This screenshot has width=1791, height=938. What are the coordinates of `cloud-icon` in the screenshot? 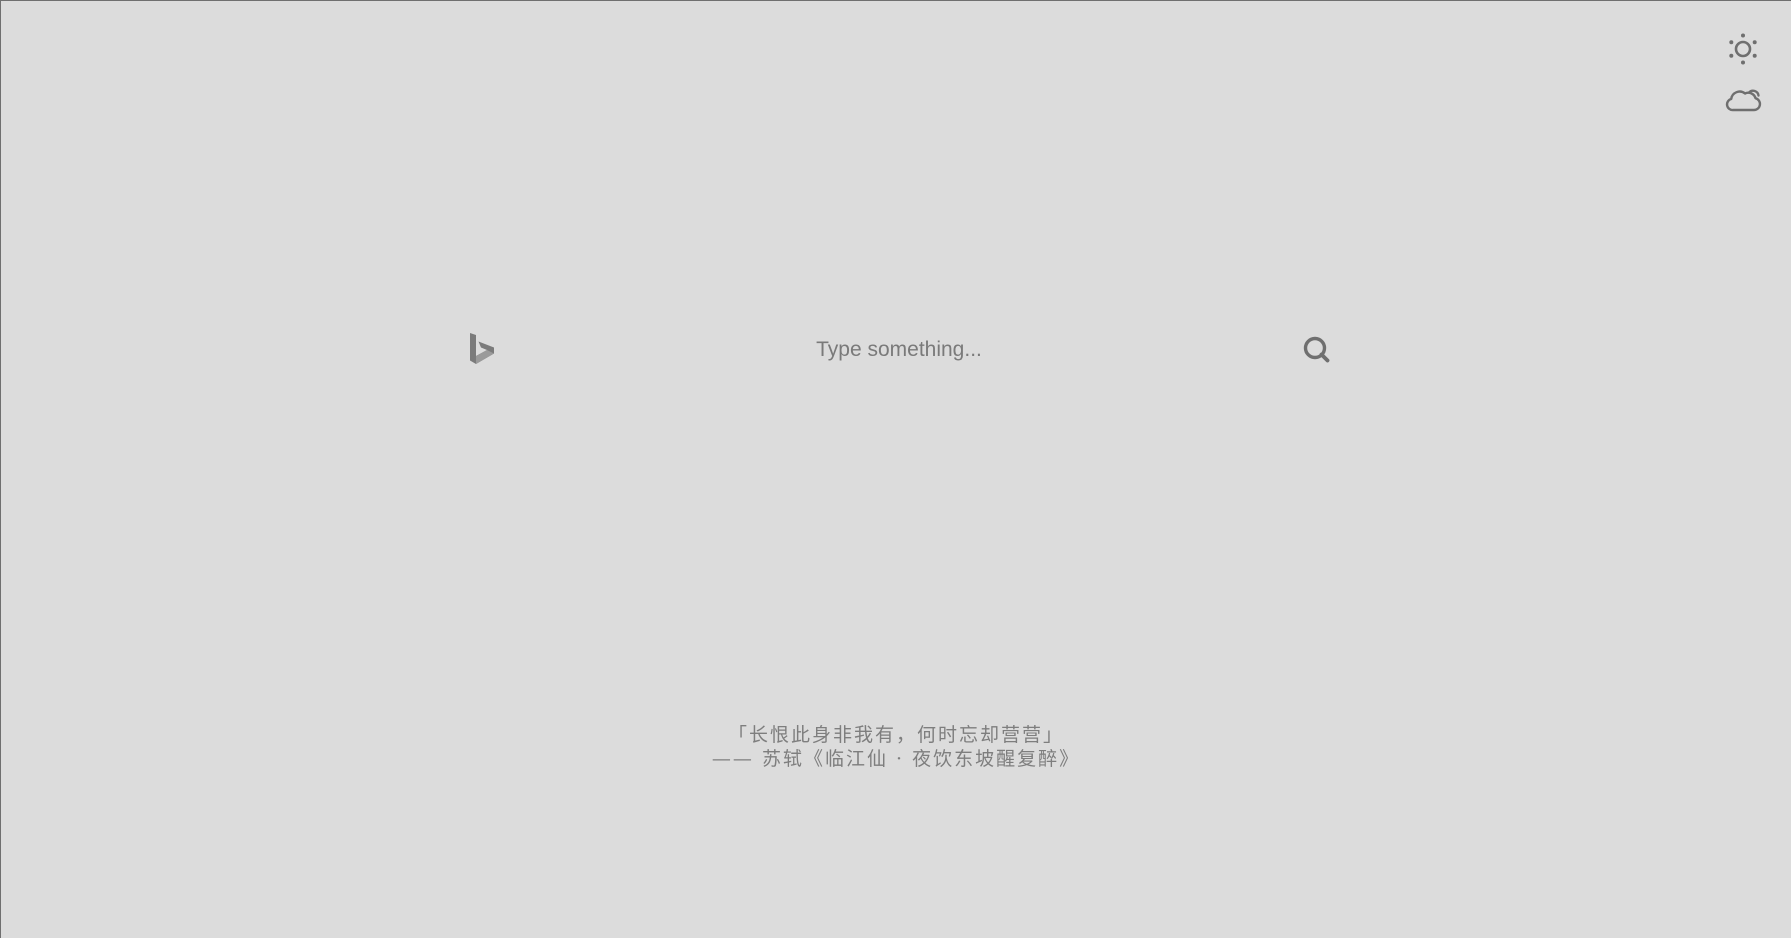 It's located at (1743, 100).